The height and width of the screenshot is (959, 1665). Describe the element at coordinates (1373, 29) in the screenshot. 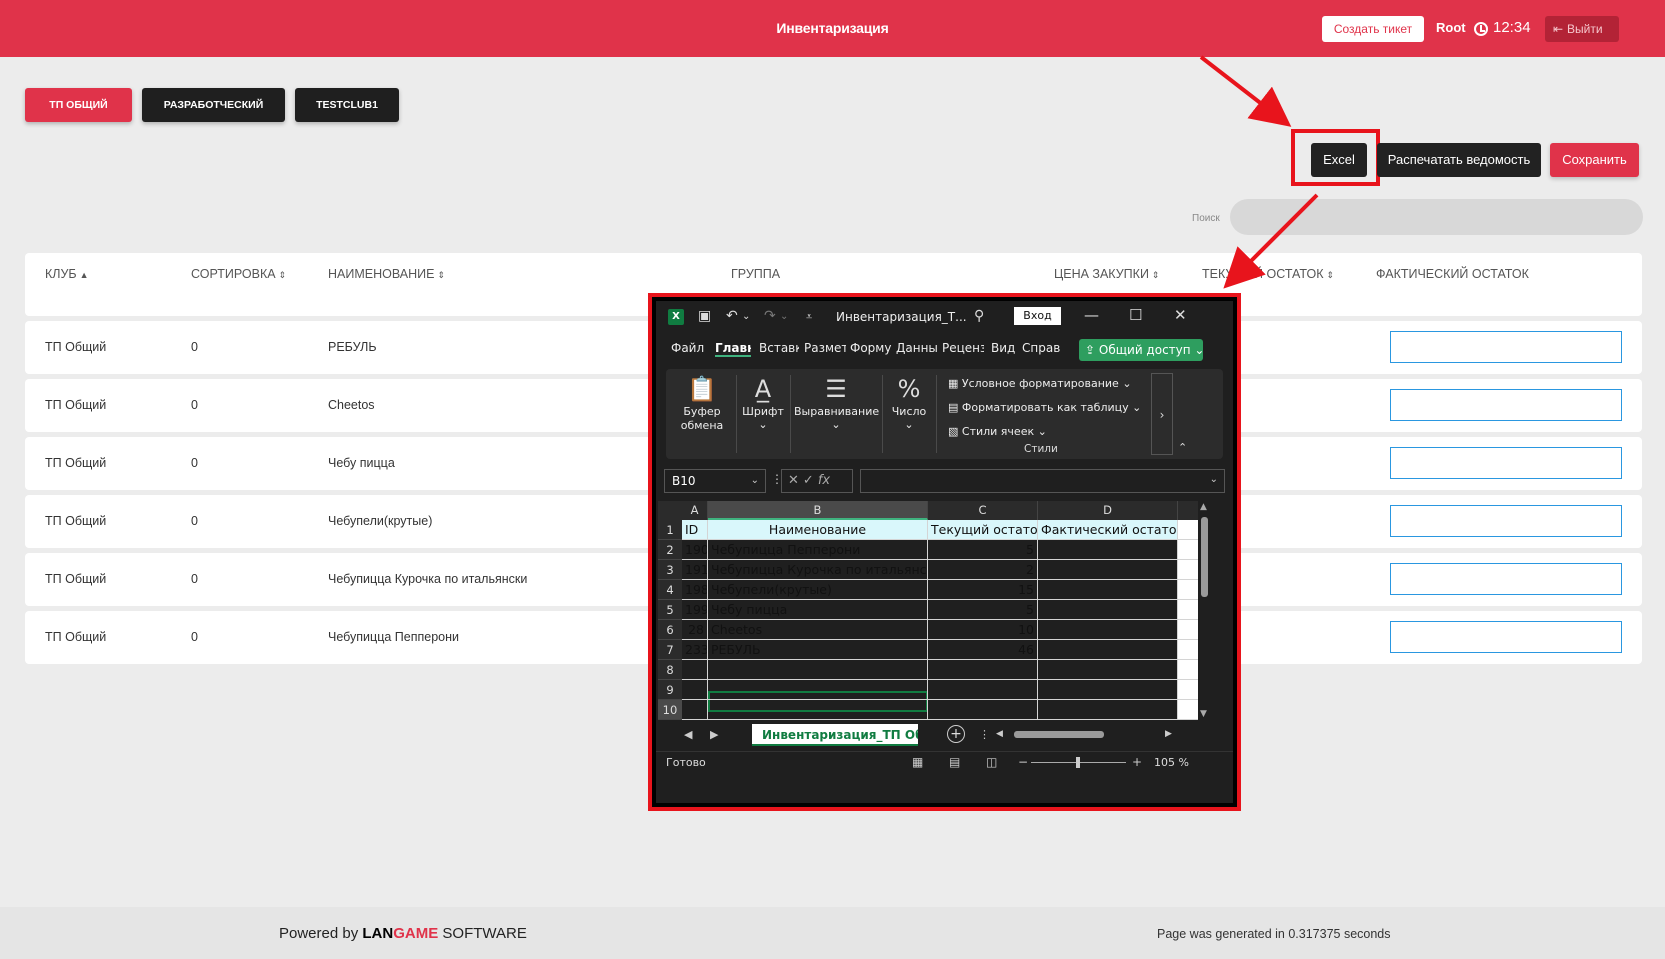

I see `create-ticket-button: Создать тикет` at that location.